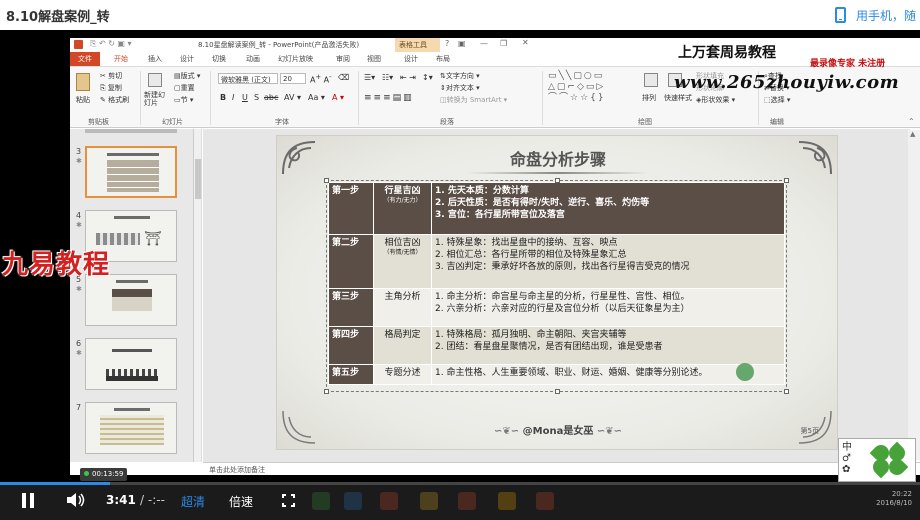  I want to click on quality-button: 超清, so click(193, 501).